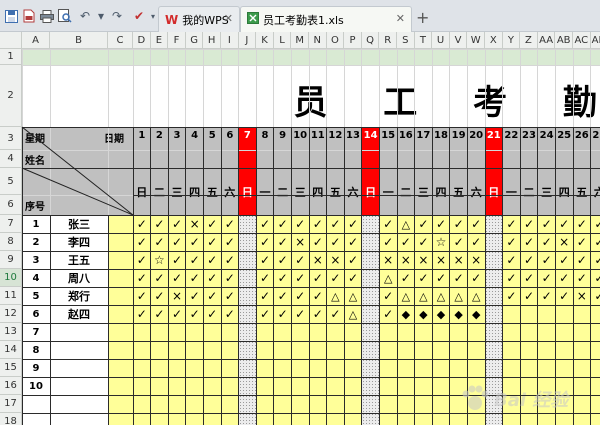  Describe the element at coordinates (11, 332) in the screenshot. I see `row-header-13: 13` at that location.